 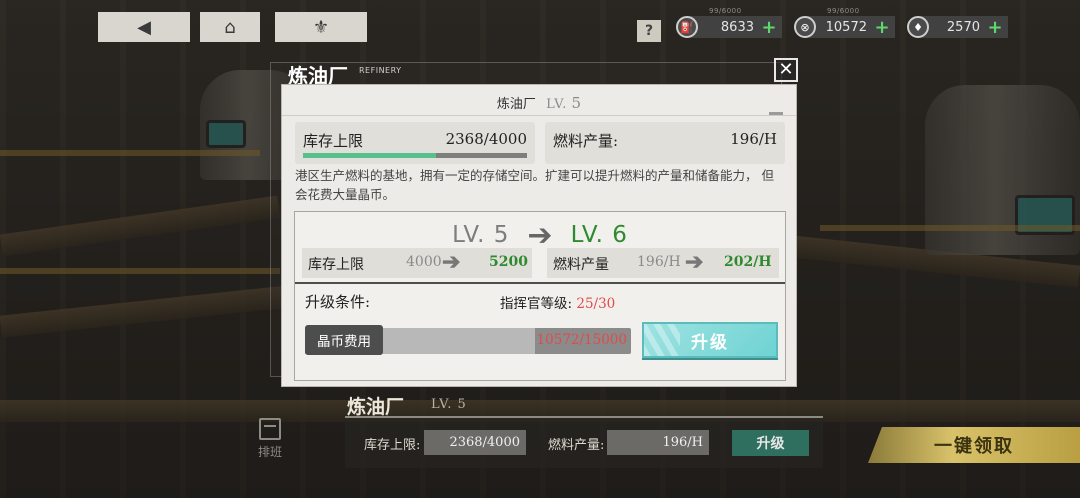 I want to click on upgrade-button: 升级, so click(x=710, y=340).